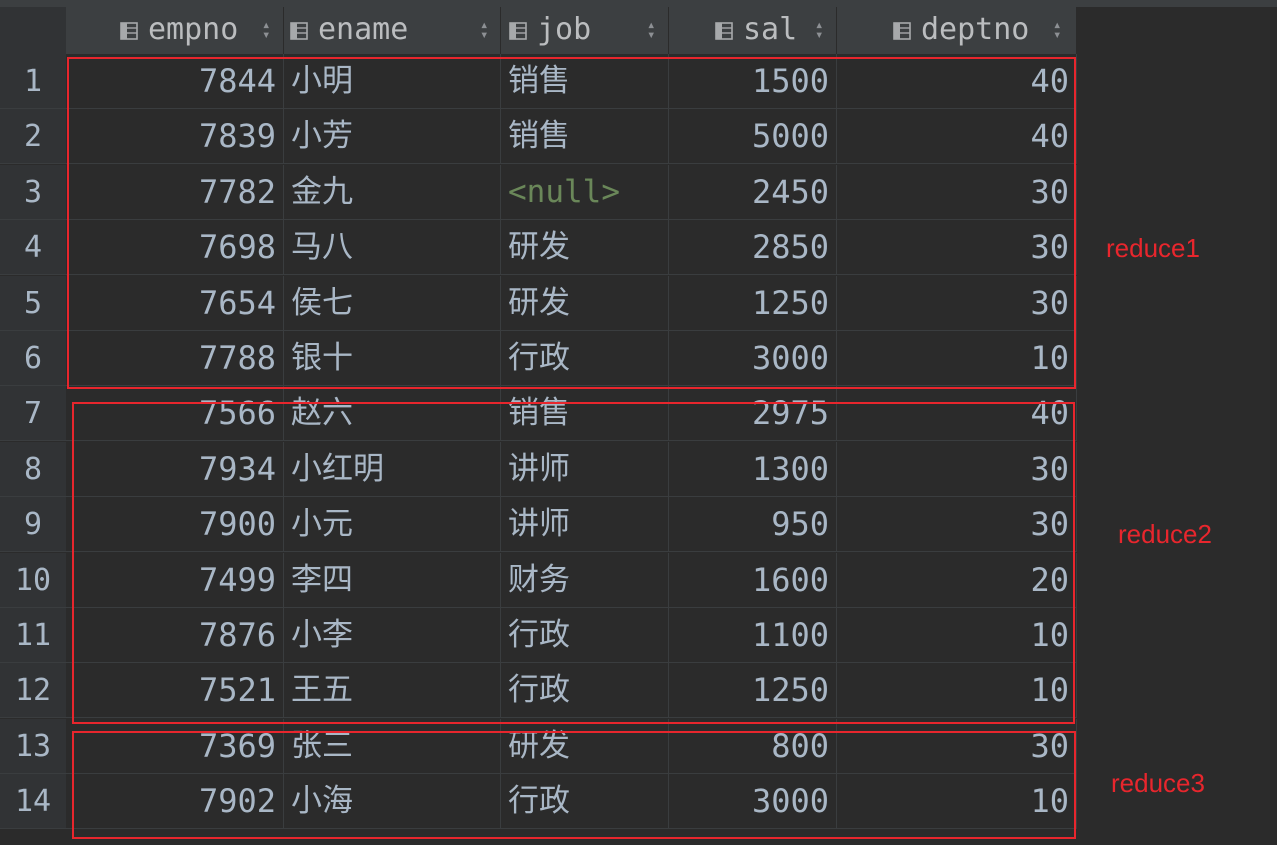 The height and width of the screenshot is (845, 1277). I want to click on row-number: 14, so click(33, 802).